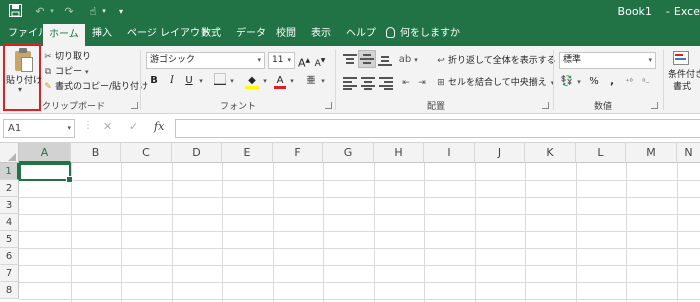  I want to click on select-all-button, so click(9, 153).